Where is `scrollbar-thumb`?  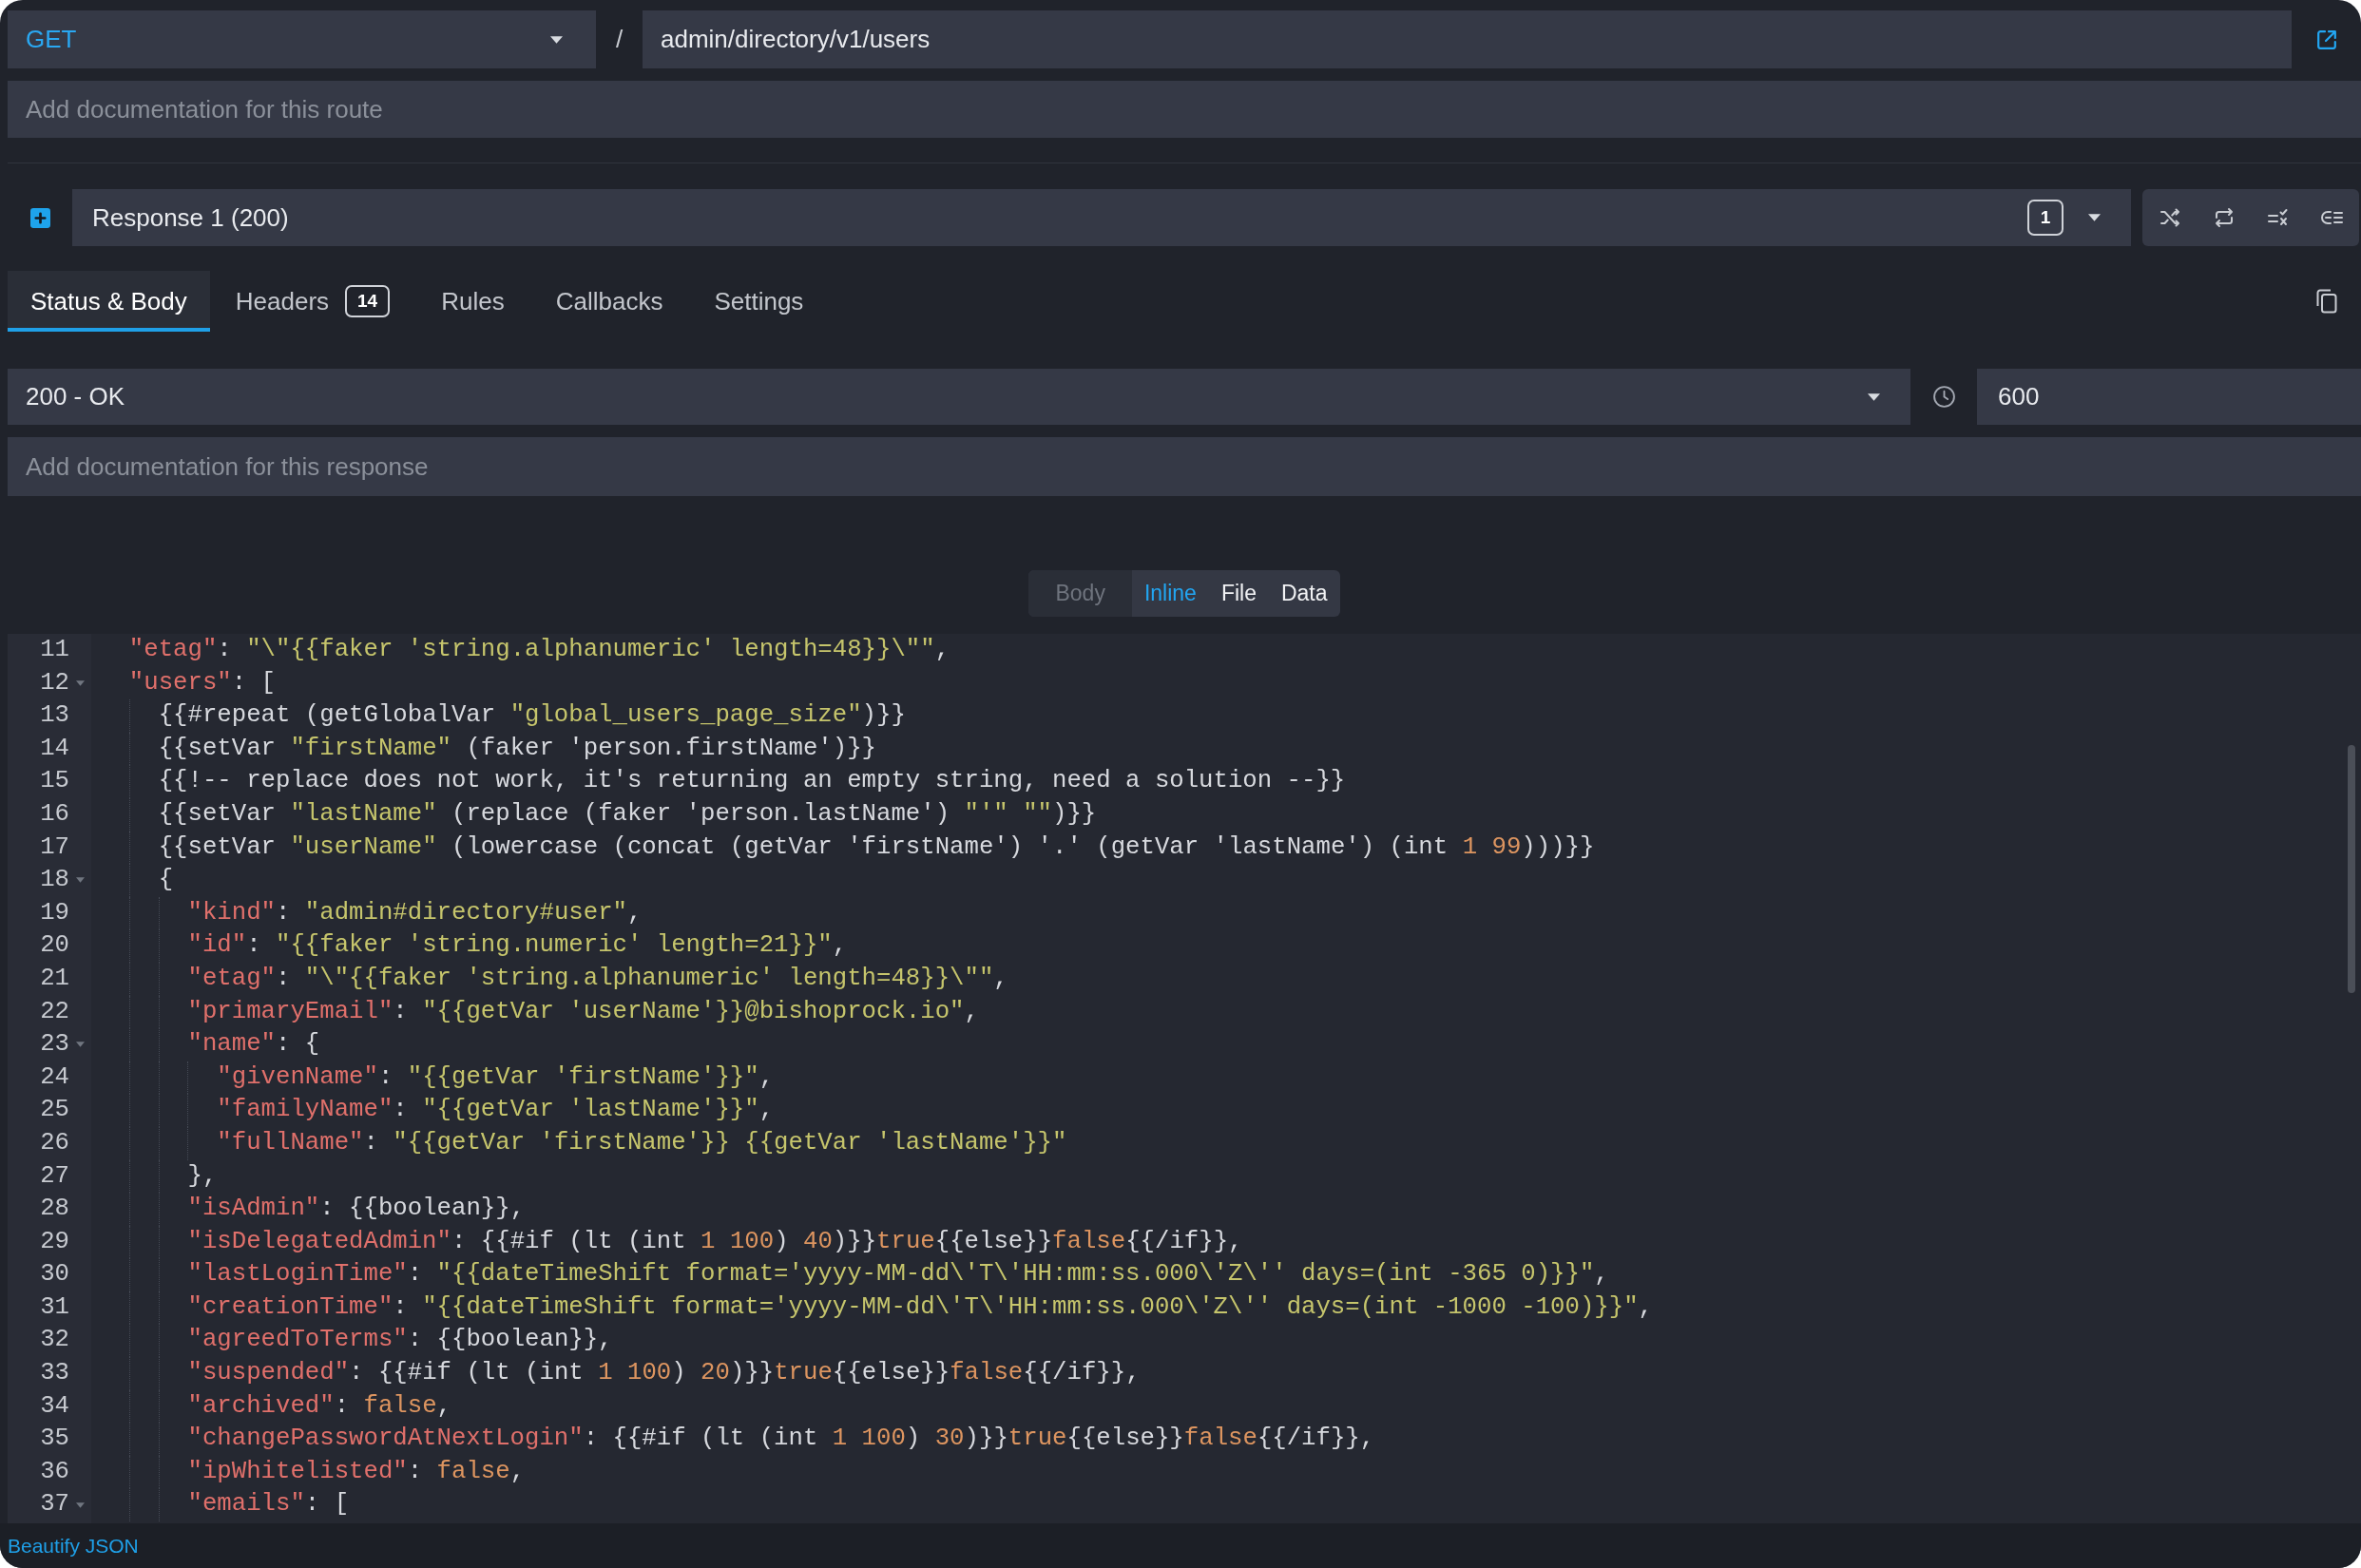 scrollbar-thumb is located at coordinates (2351, 869).